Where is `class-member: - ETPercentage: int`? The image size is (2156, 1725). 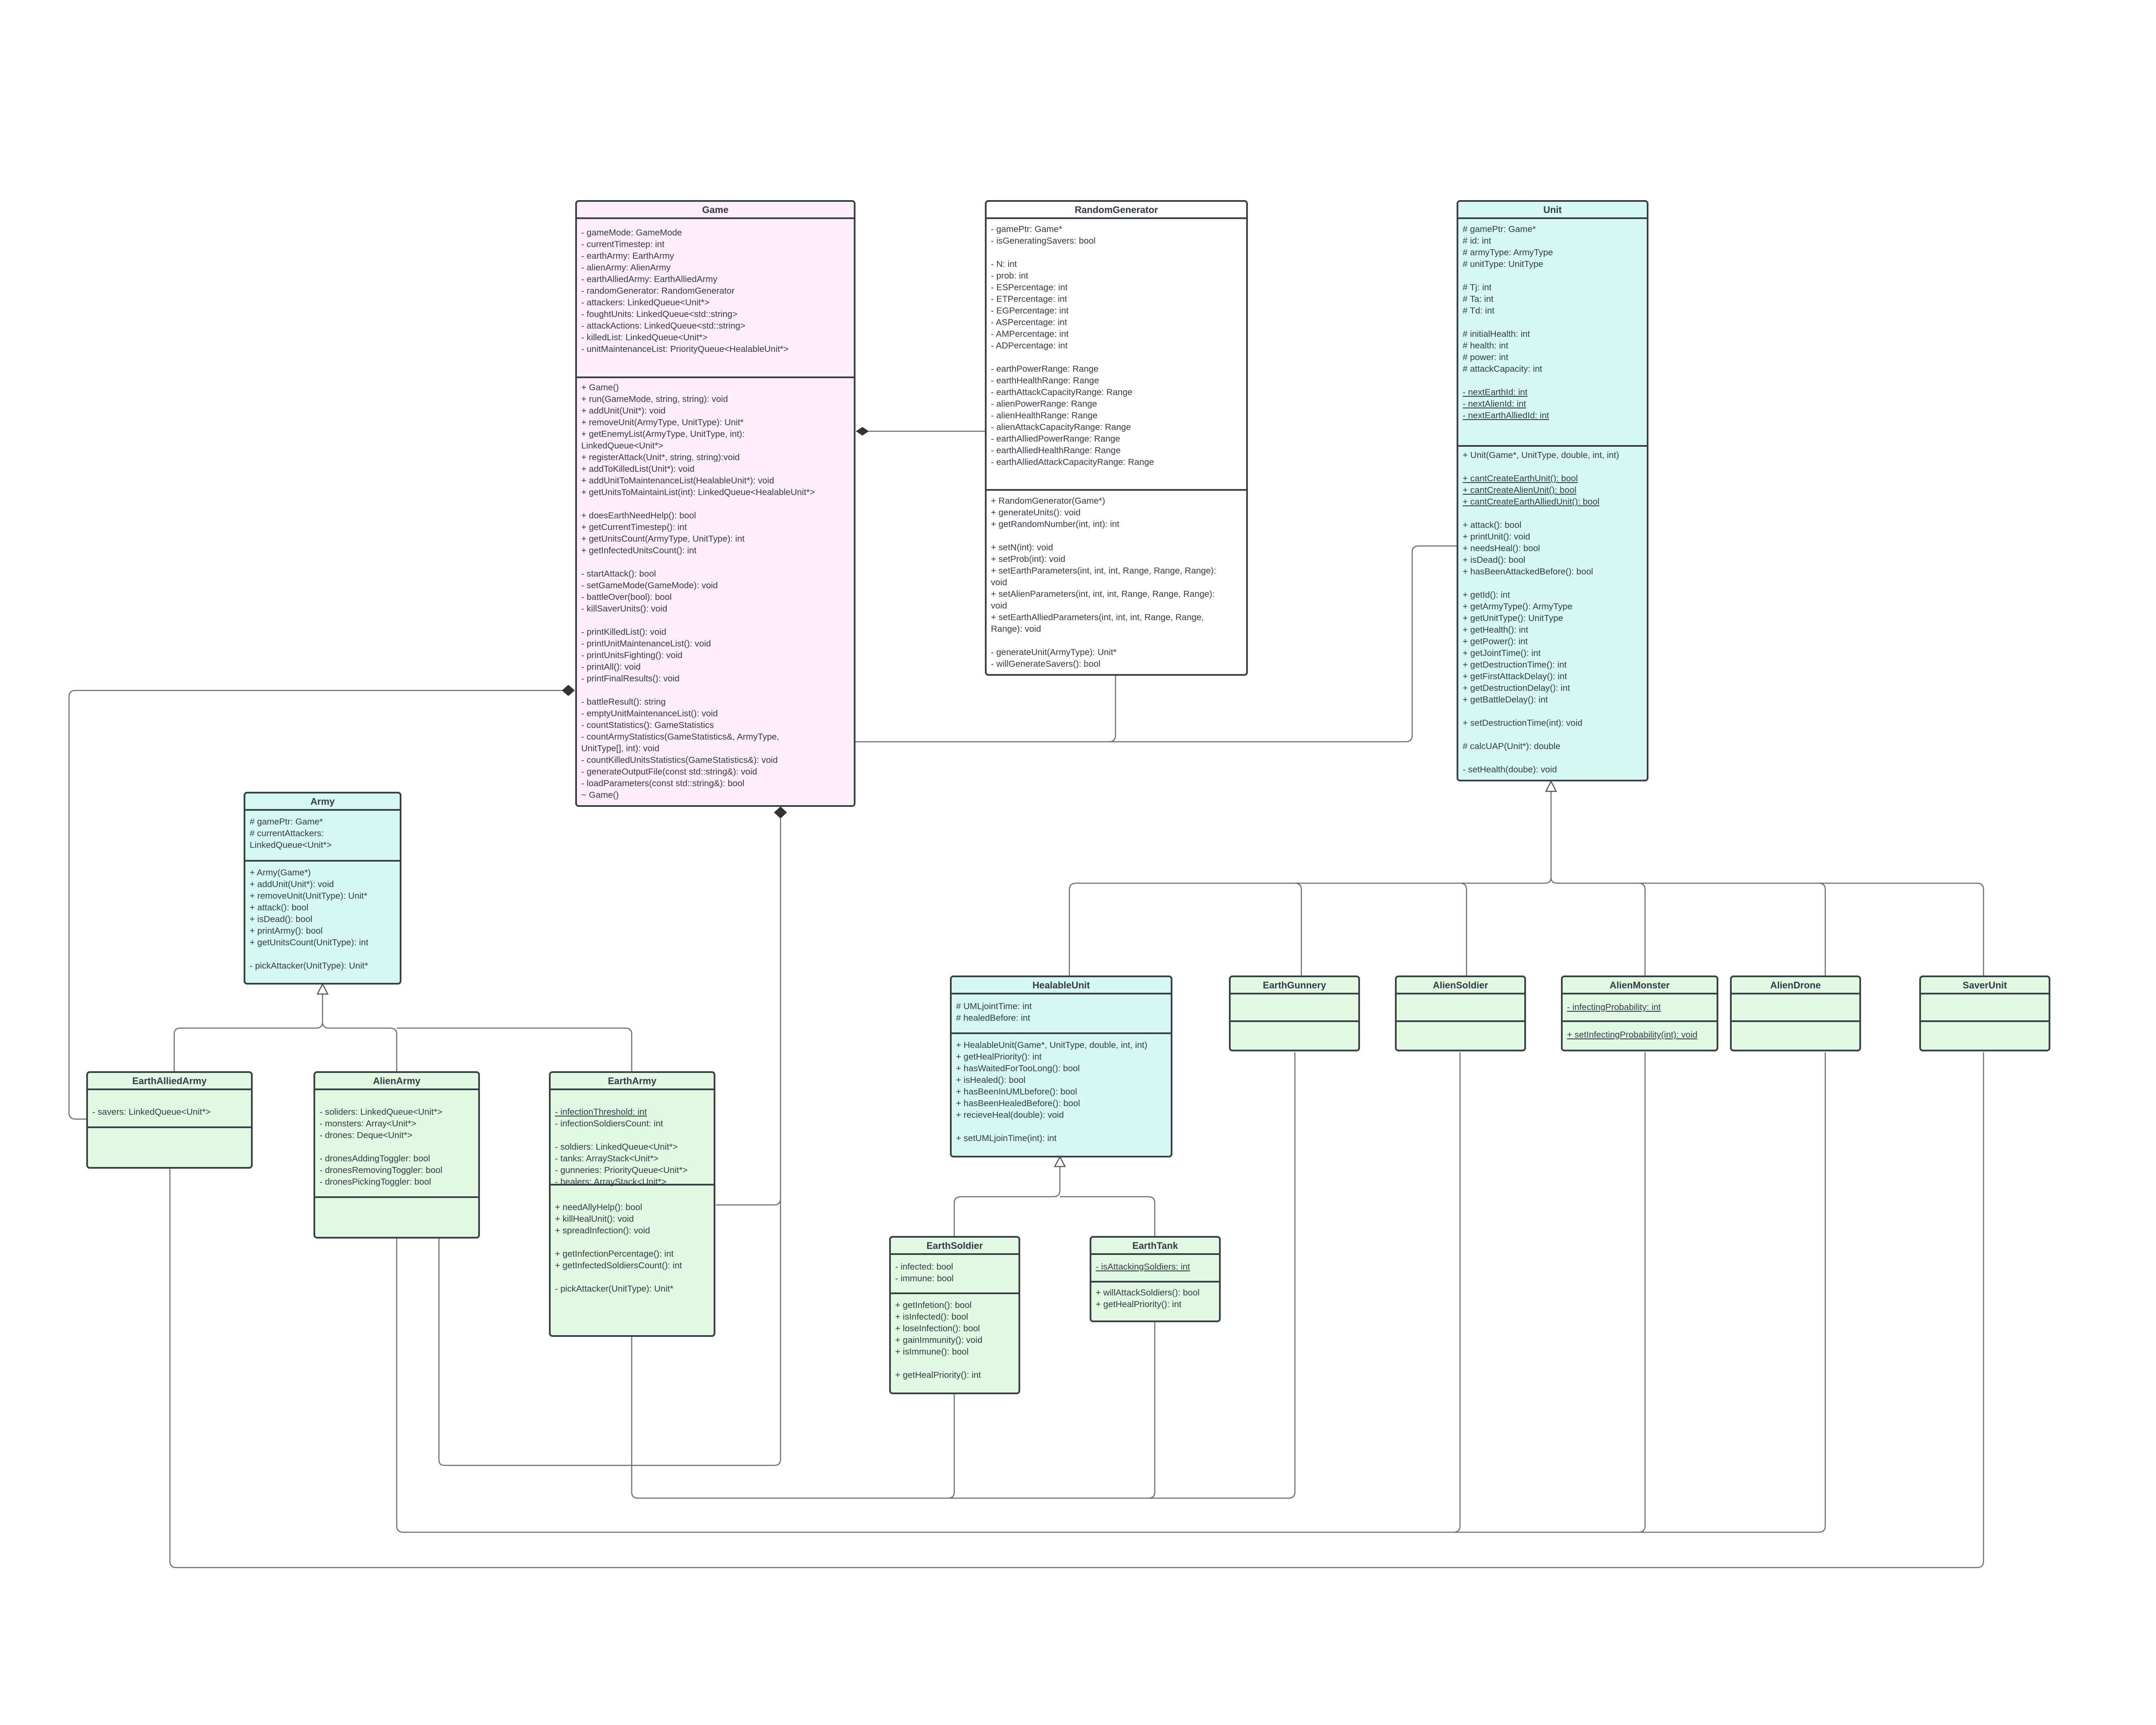 class-member: - ETPercentage: int is located at coordinates (1029, 299).